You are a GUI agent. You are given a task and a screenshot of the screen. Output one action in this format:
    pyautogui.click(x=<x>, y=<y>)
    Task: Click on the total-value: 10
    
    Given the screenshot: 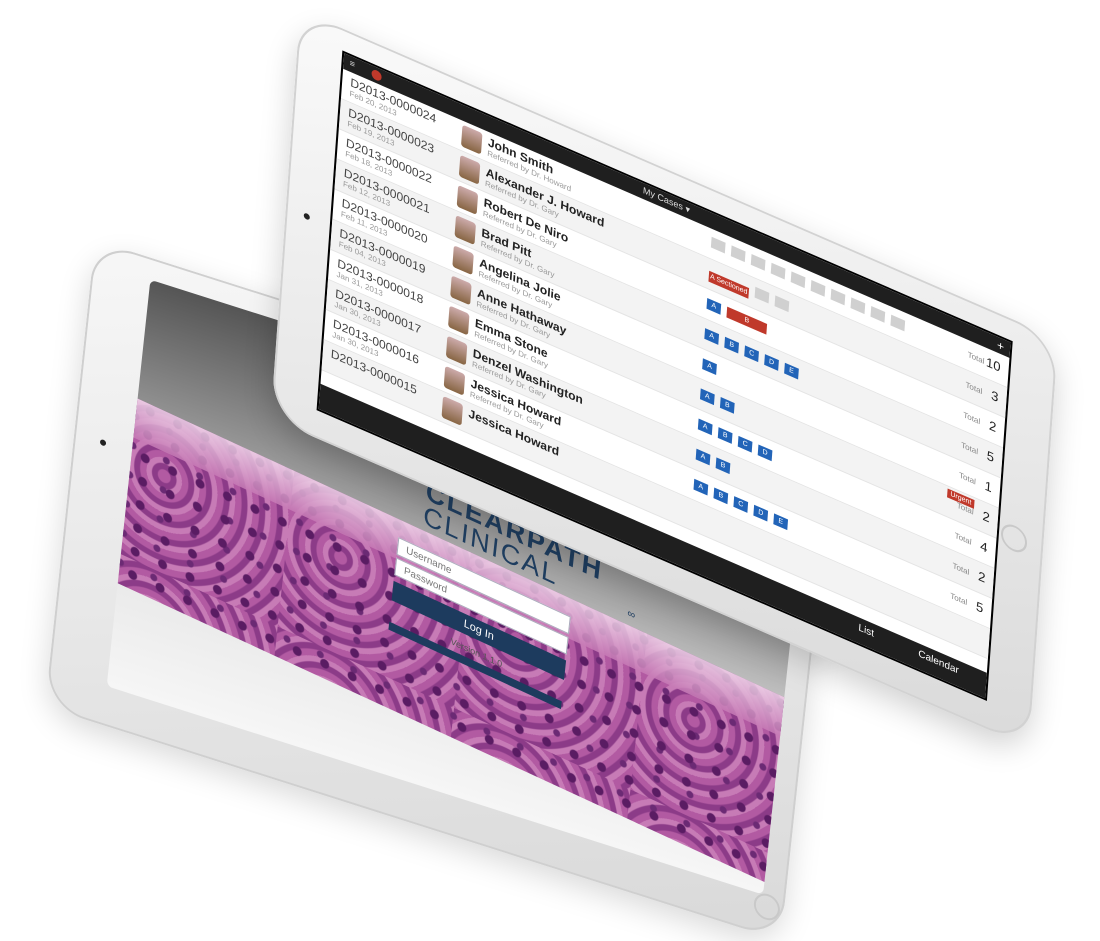 What is the action you would take?
    pyautogui.click(x=993, y=364)
    